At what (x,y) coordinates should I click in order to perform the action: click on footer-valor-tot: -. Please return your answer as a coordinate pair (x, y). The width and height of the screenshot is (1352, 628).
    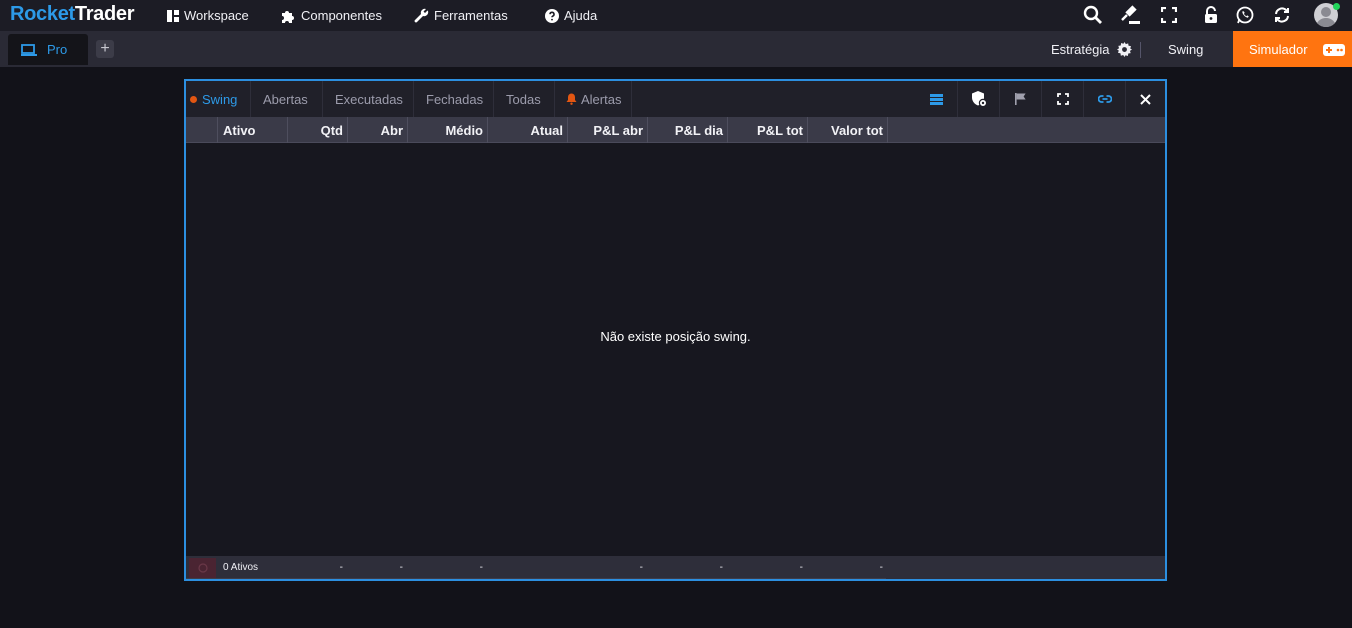
    Looking at the image, I should click on (881, 567).